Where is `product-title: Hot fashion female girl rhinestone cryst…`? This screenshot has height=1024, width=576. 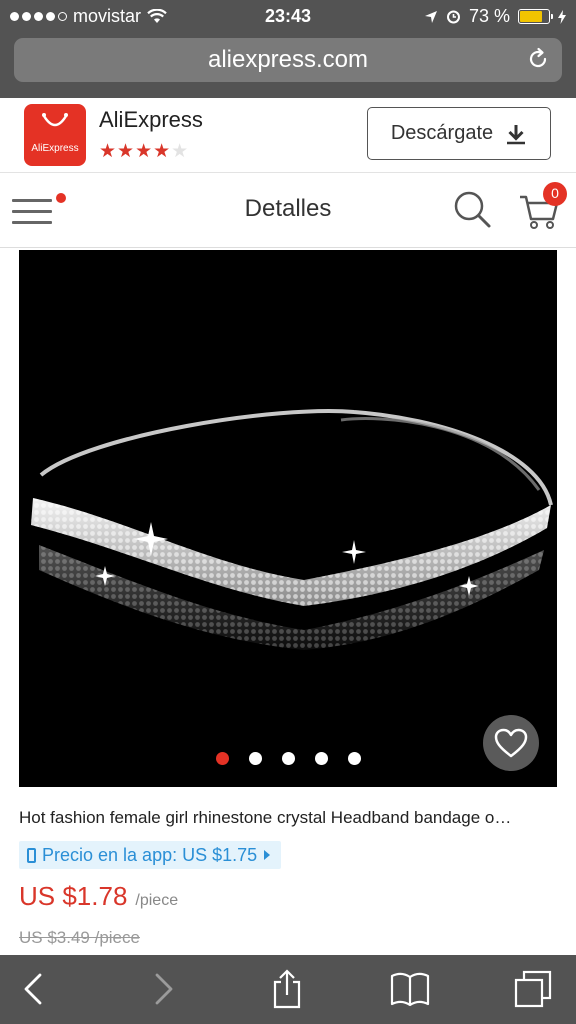 product-title: Hot fashion female girl rhinestone cryst… is located at coordinates (289, 818).